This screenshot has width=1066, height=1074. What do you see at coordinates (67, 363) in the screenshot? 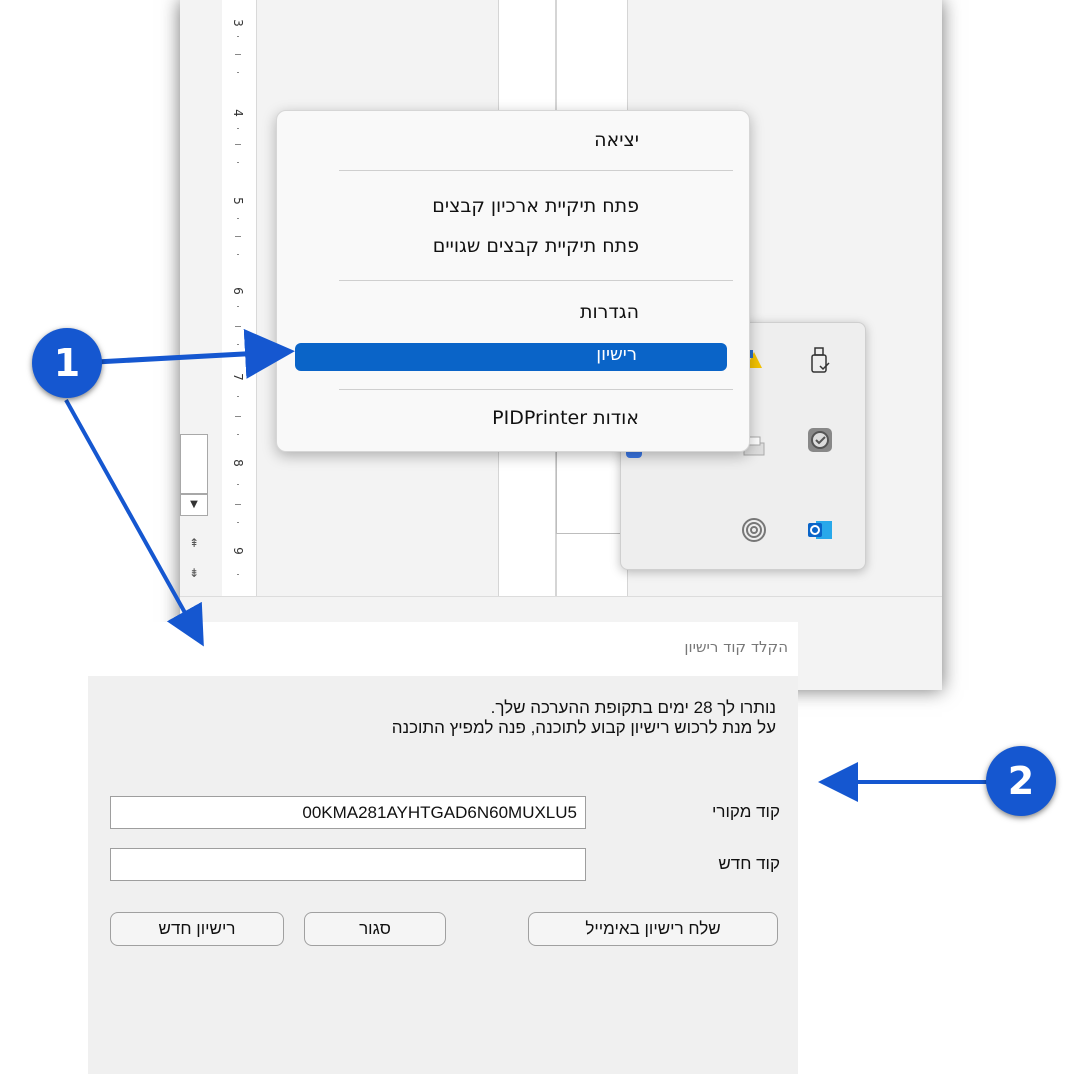
I see `callout-badge-1: 1` at bounding box center [67, 363].